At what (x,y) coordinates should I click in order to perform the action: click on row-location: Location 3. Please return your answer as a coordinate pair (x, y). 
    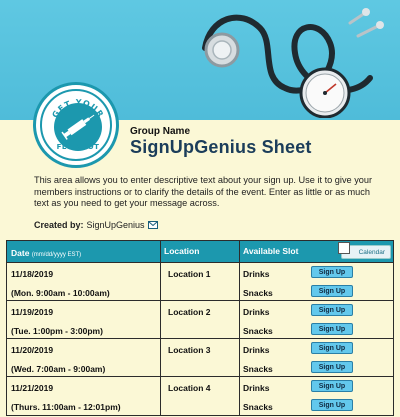
    Looking at the image, I should click on (189, 350).